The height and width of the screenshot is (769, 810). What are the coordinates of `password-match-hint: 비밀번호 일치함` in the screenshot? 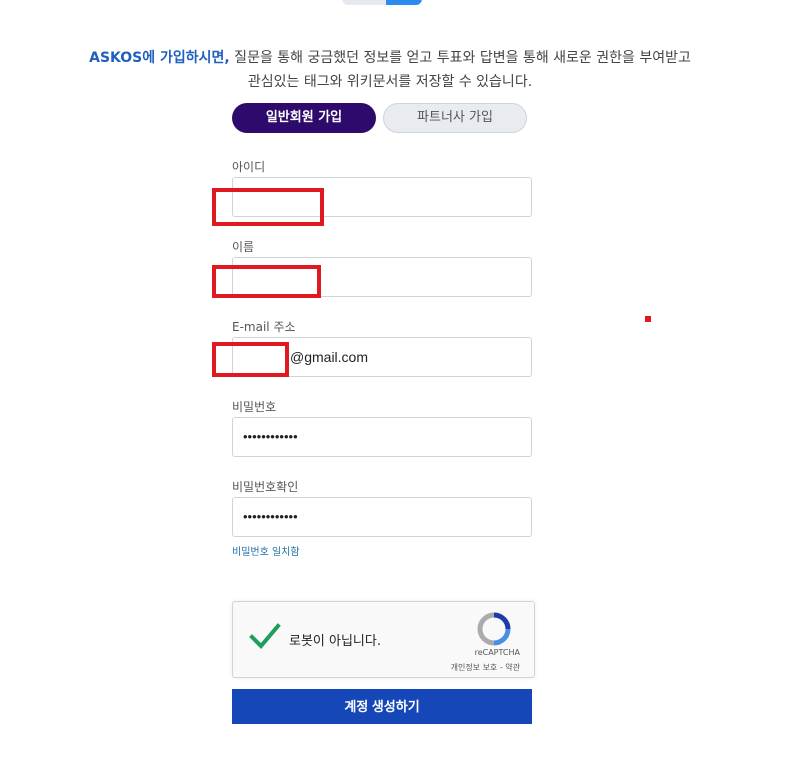 It's located at (266, 552).